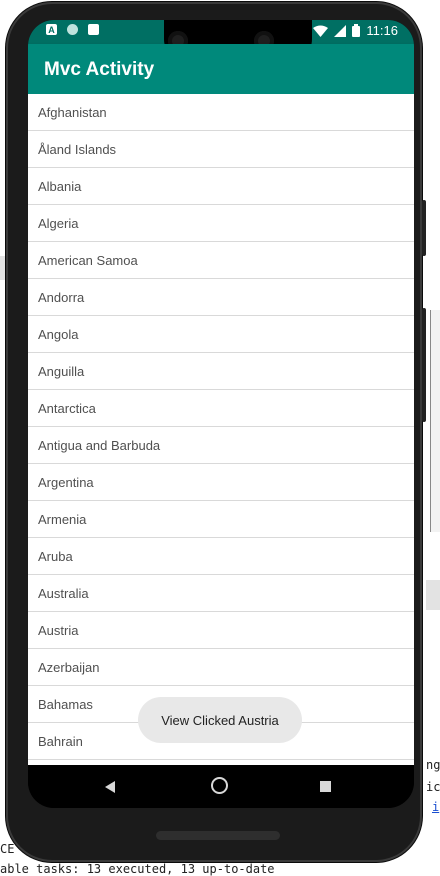 The width and height of the screenshot is (440, 876). What do you see at coordinates (433, 765) in the screenshot?
I see `background-console-text: ng` at bounding box center [433, 765].